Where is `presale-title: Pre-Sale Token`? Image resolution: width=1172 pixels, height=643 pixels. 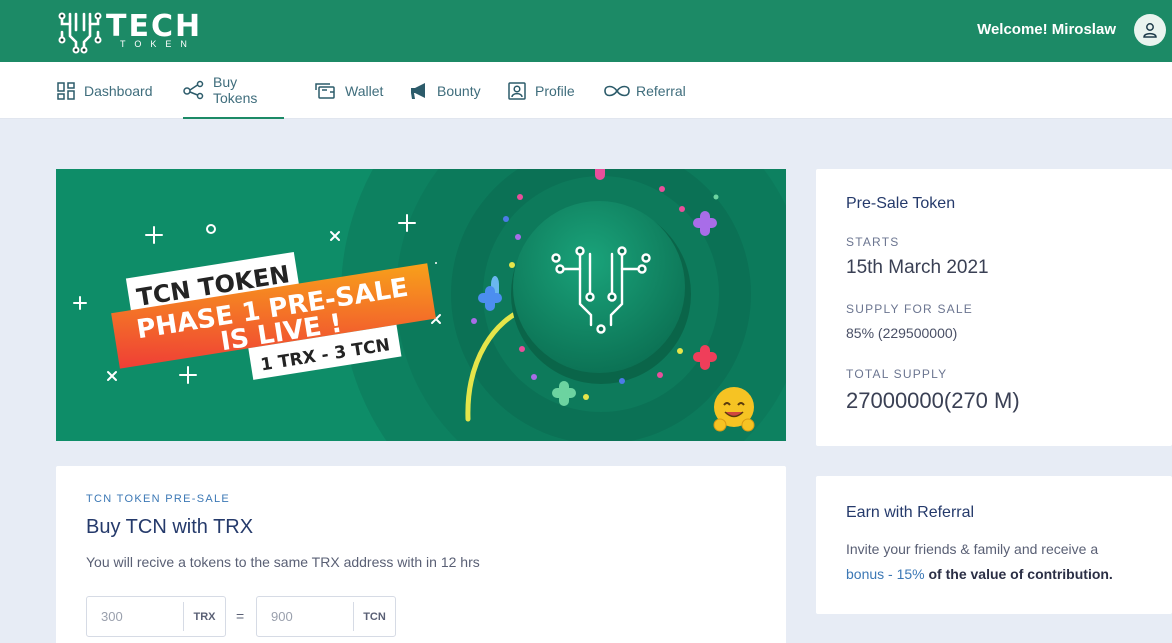
presale-title: Pre-Sale Token is located at coordinates (901, 203).